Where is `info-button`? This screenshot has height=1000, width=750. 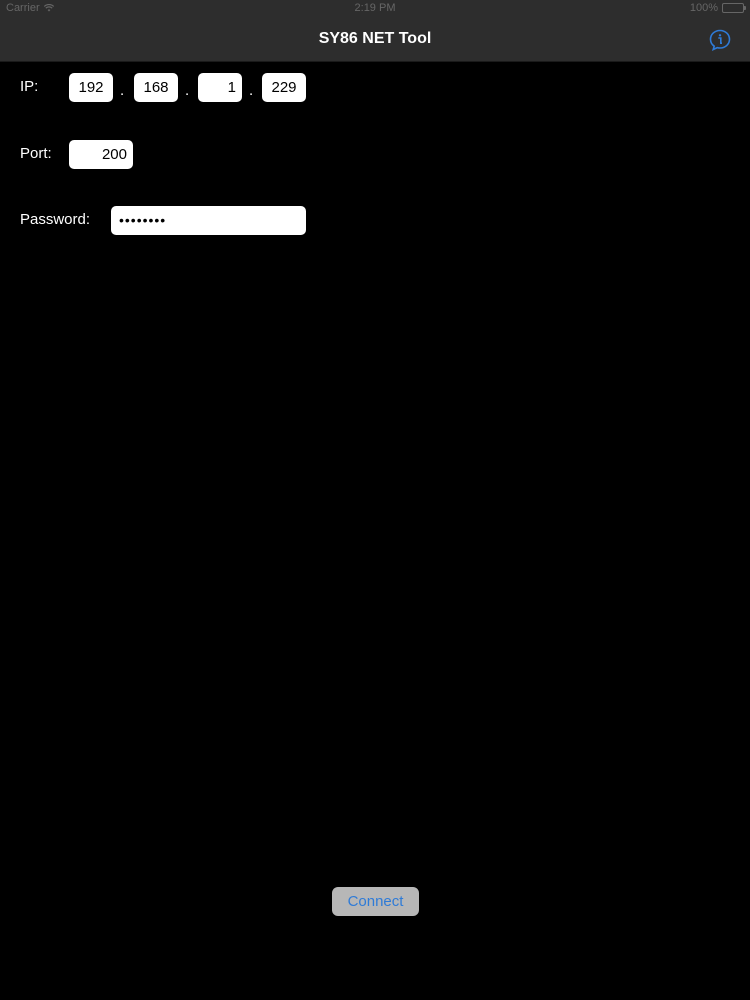 info-button is located at coordinates (720, 40).